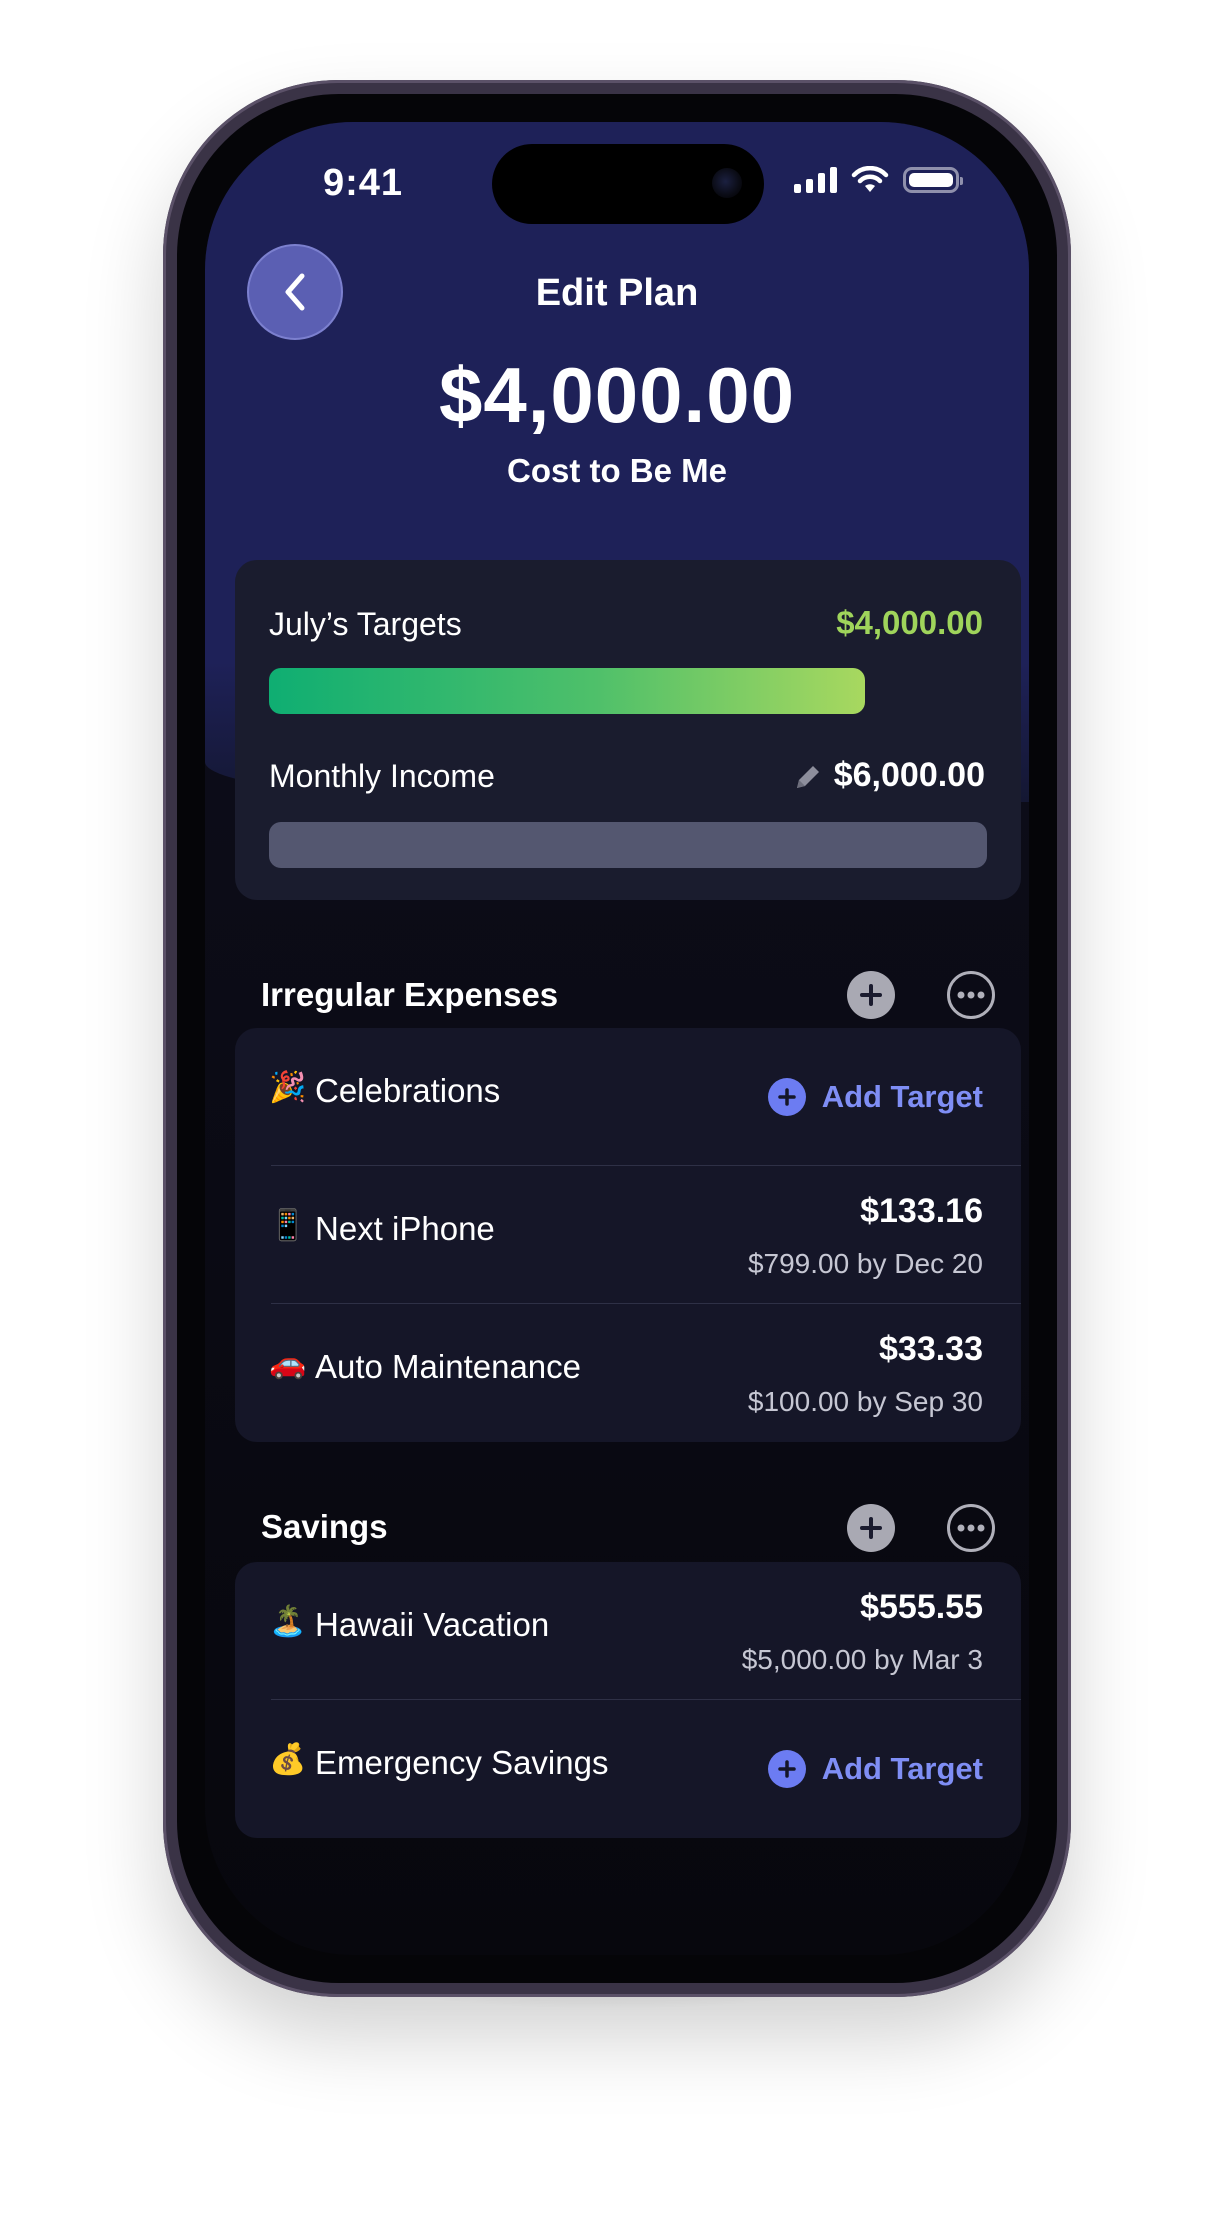 This screenshot has height=2225, width=1227. What do you see at coordinates (462, 1762) in the screenshot?
I see `item-name: Emergency Savings` at bounding box center [462, 1762].